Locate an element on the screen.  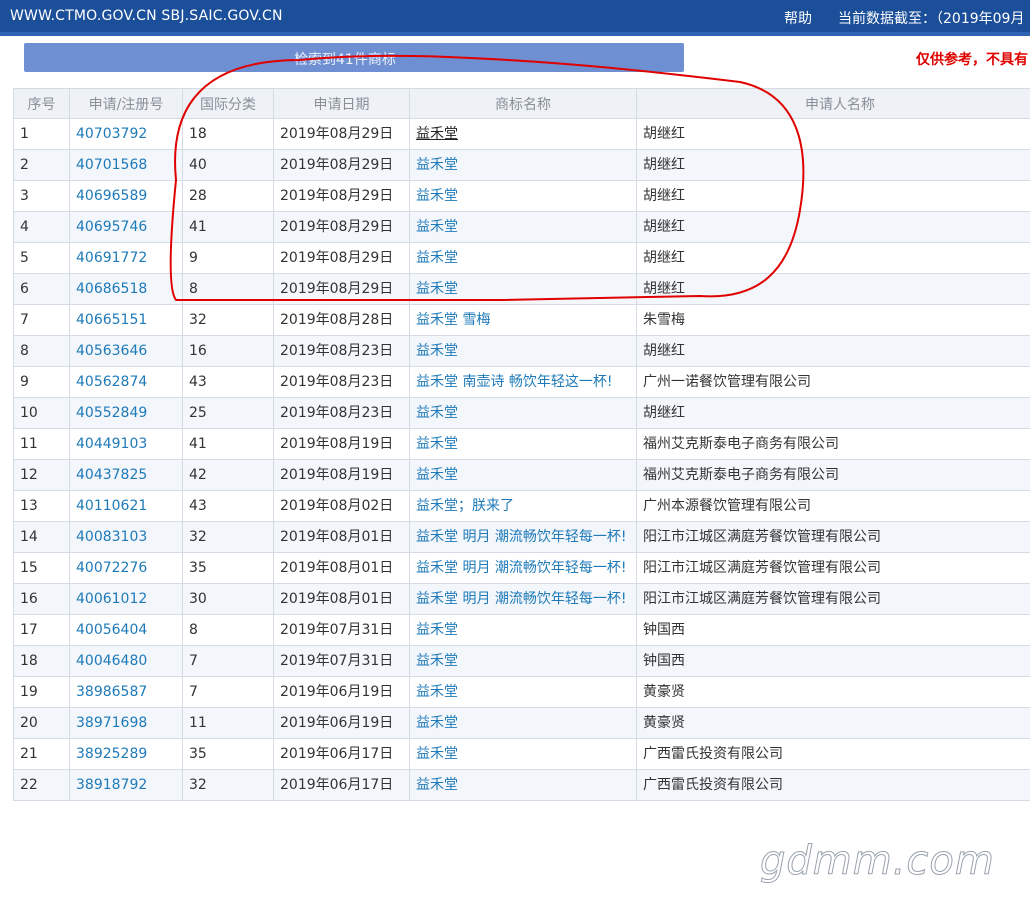
table-row: 2 40701568 40 2019年08月29日 益禾堂 胡继红 is located at coordinates (521, 165).